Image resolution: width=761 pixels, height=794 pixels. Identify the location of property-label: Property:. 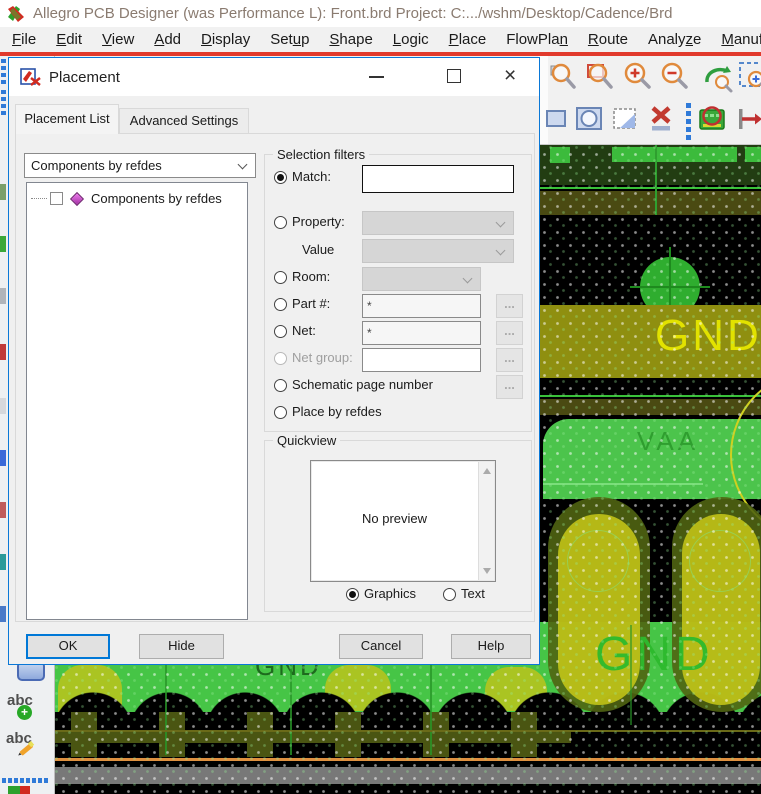
(318, 221).